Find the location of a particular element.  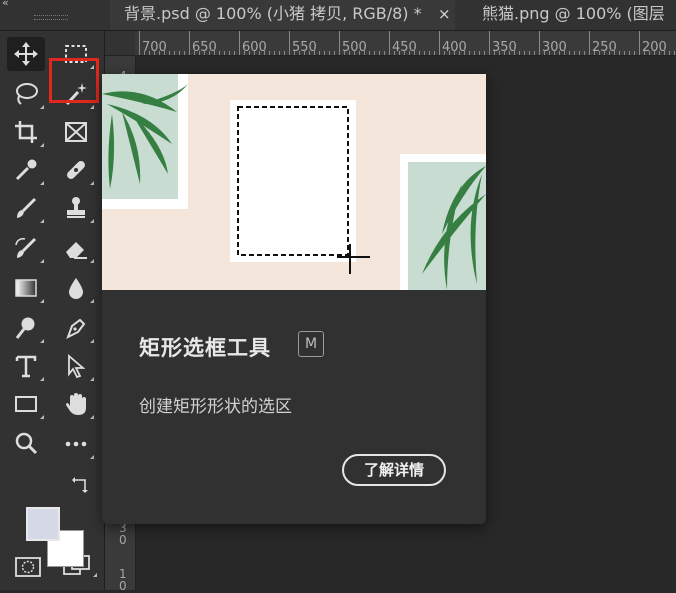

pen-tool is located at coordinates (76, 328).